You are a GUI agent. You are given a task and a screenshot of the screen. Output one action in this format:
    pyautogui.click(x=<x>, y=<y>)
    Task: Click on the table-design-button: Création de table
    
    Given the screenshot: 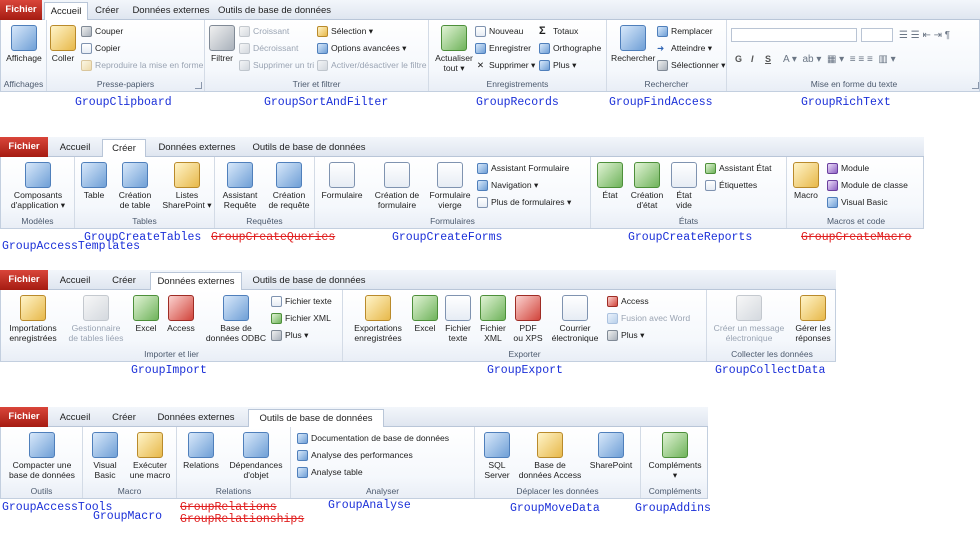 What is the action you would take?
    pyautogui.click(x=135, y=186)
    